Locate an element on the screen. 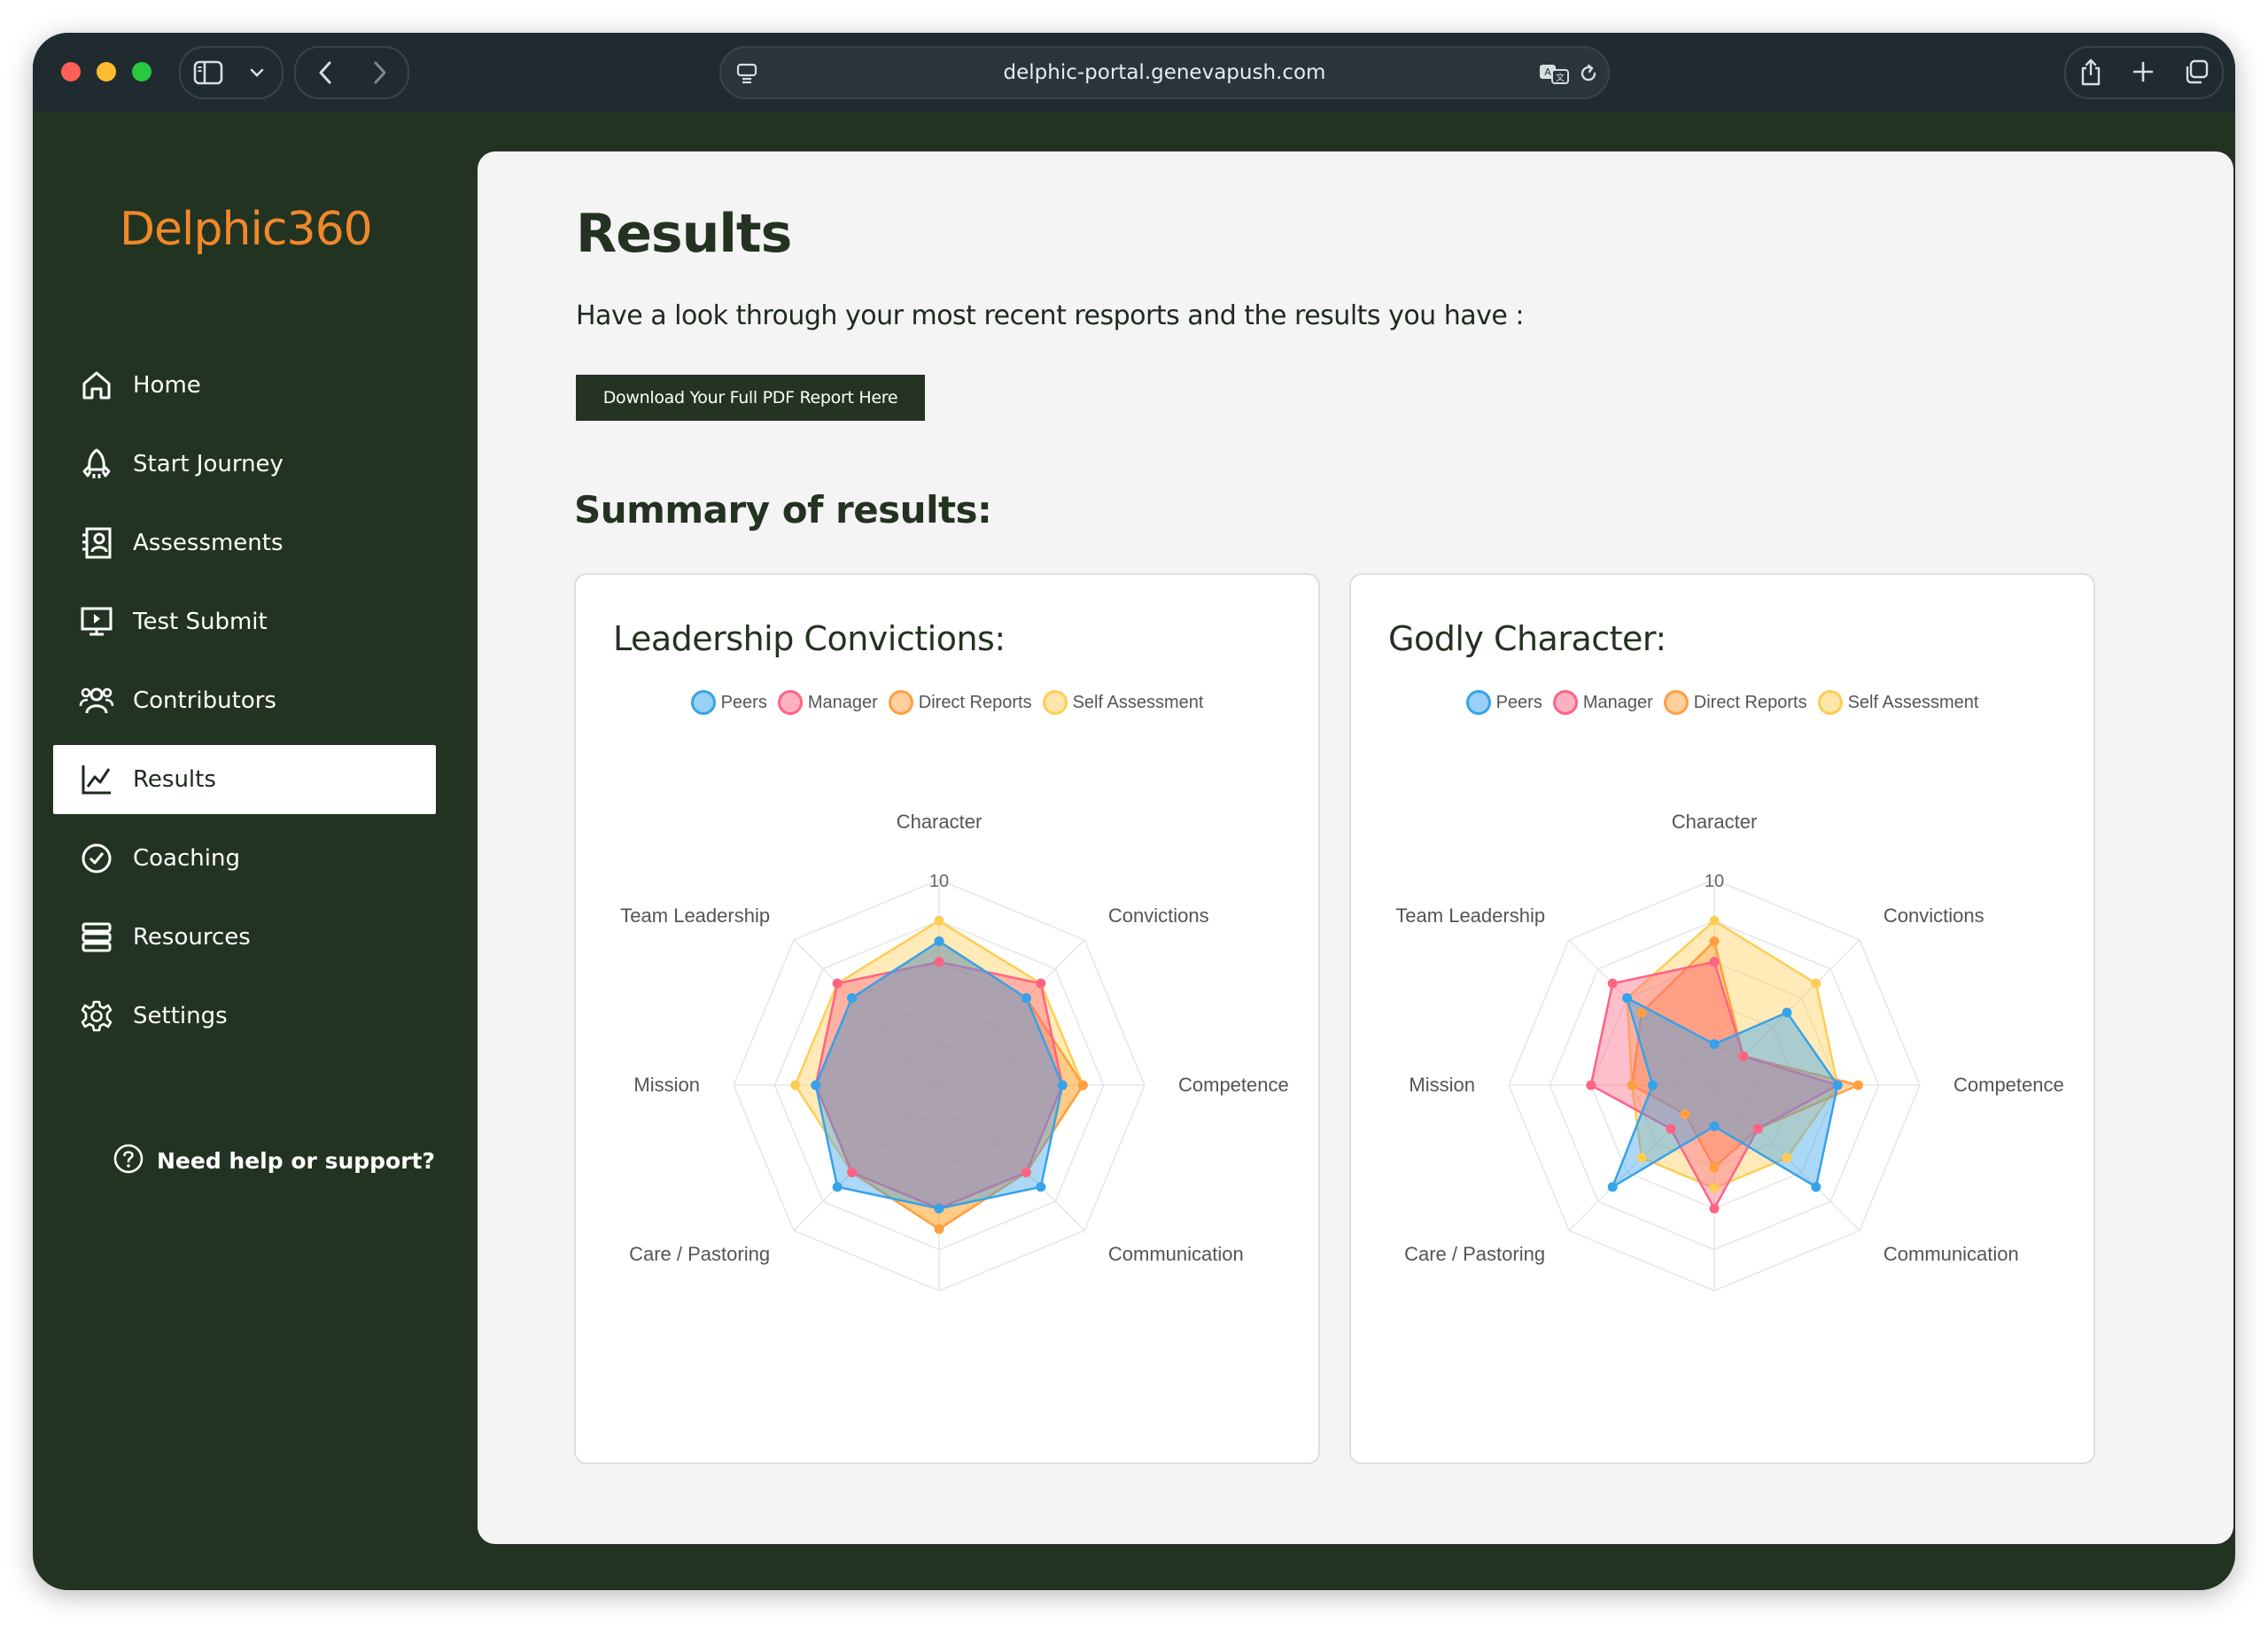 The image size is (2268, 1630). sidebar-item-resources: Resources is located at coordinates (244, 937).